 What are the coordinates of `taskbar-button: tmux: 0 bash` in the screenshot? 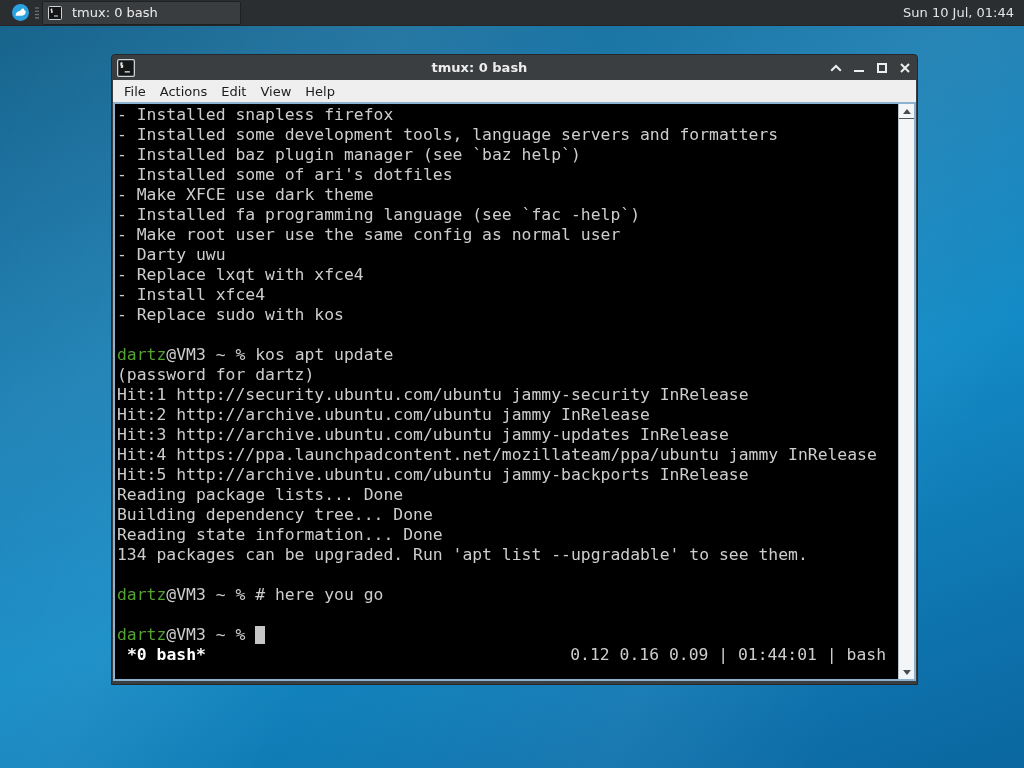 It's located at (141, 12).